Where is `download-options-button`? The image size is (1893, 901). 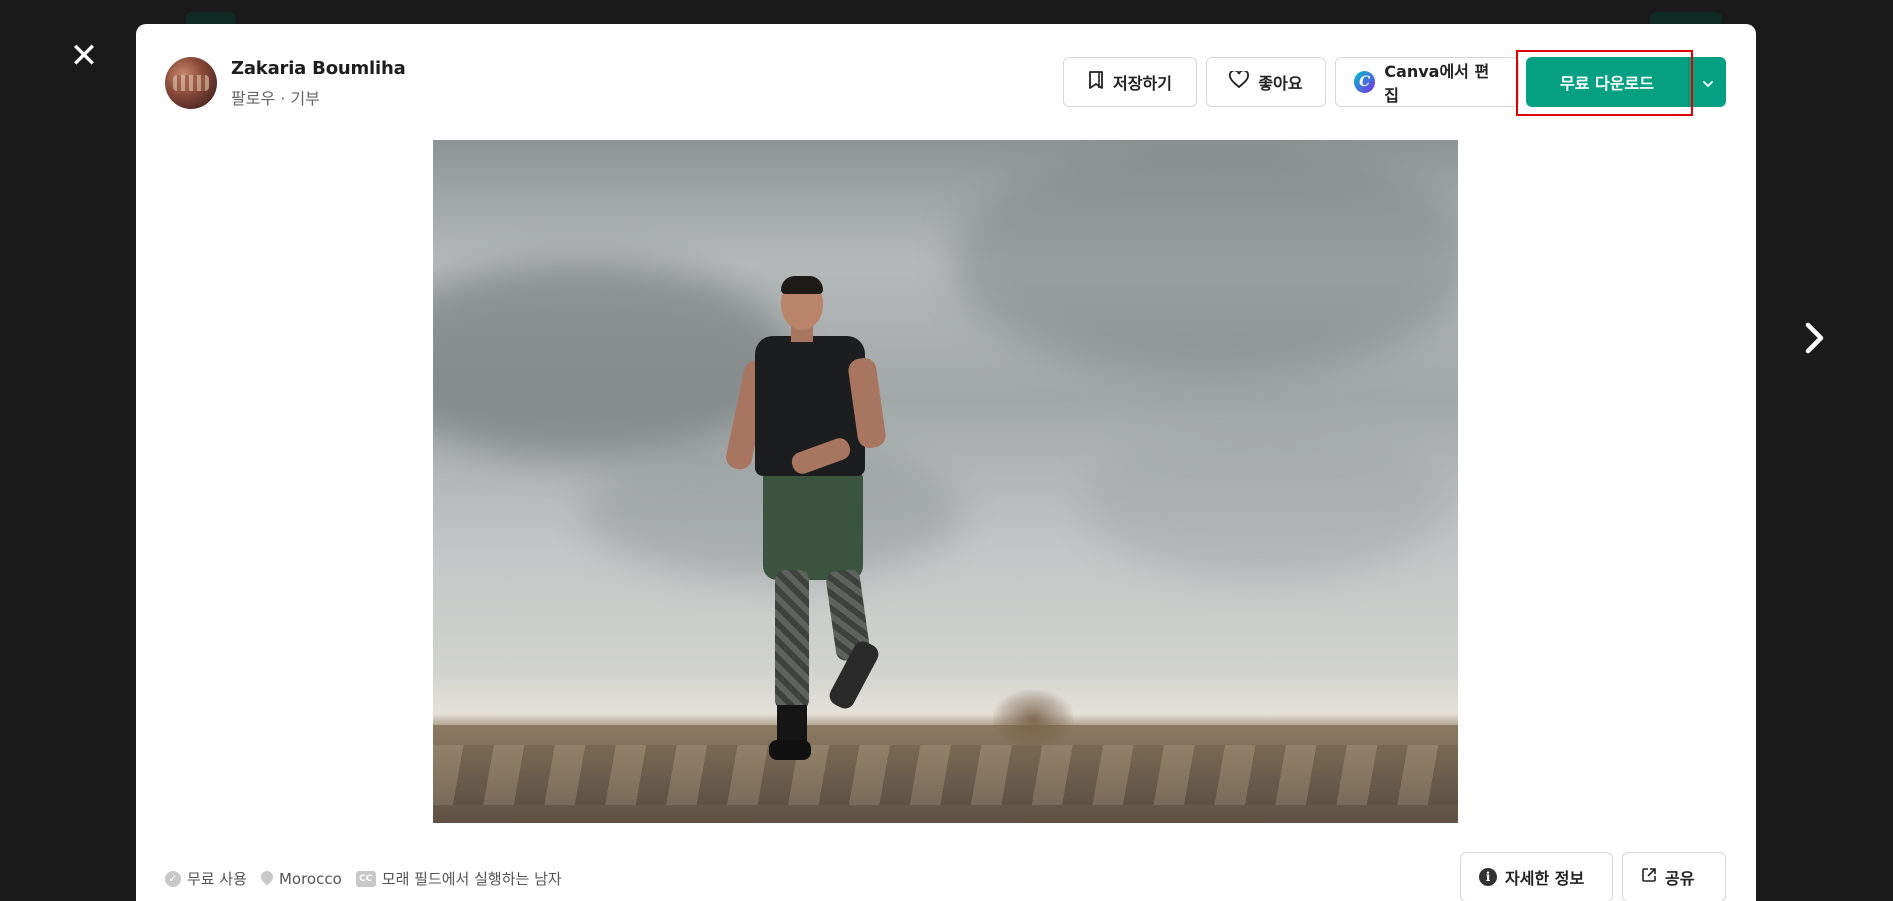 download-options-button is located at coordinates (1707, 82).